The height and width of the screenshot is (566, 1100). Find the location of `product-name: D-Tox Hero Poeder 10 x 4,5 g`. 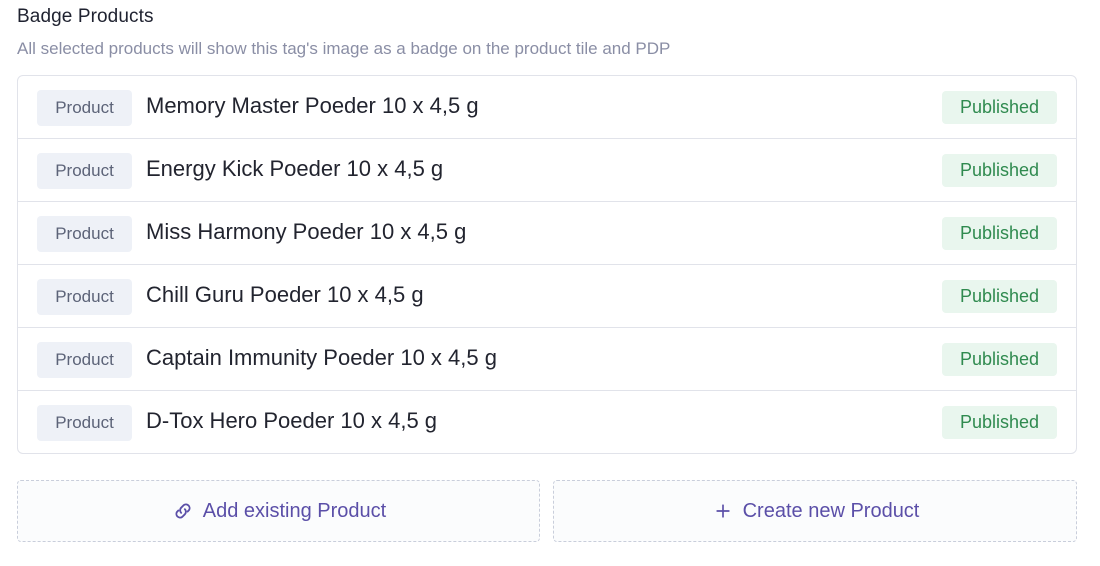

product-name: D-Tox Hero Poeder 10 x 4,5 g is located at coordinates (291, 421).